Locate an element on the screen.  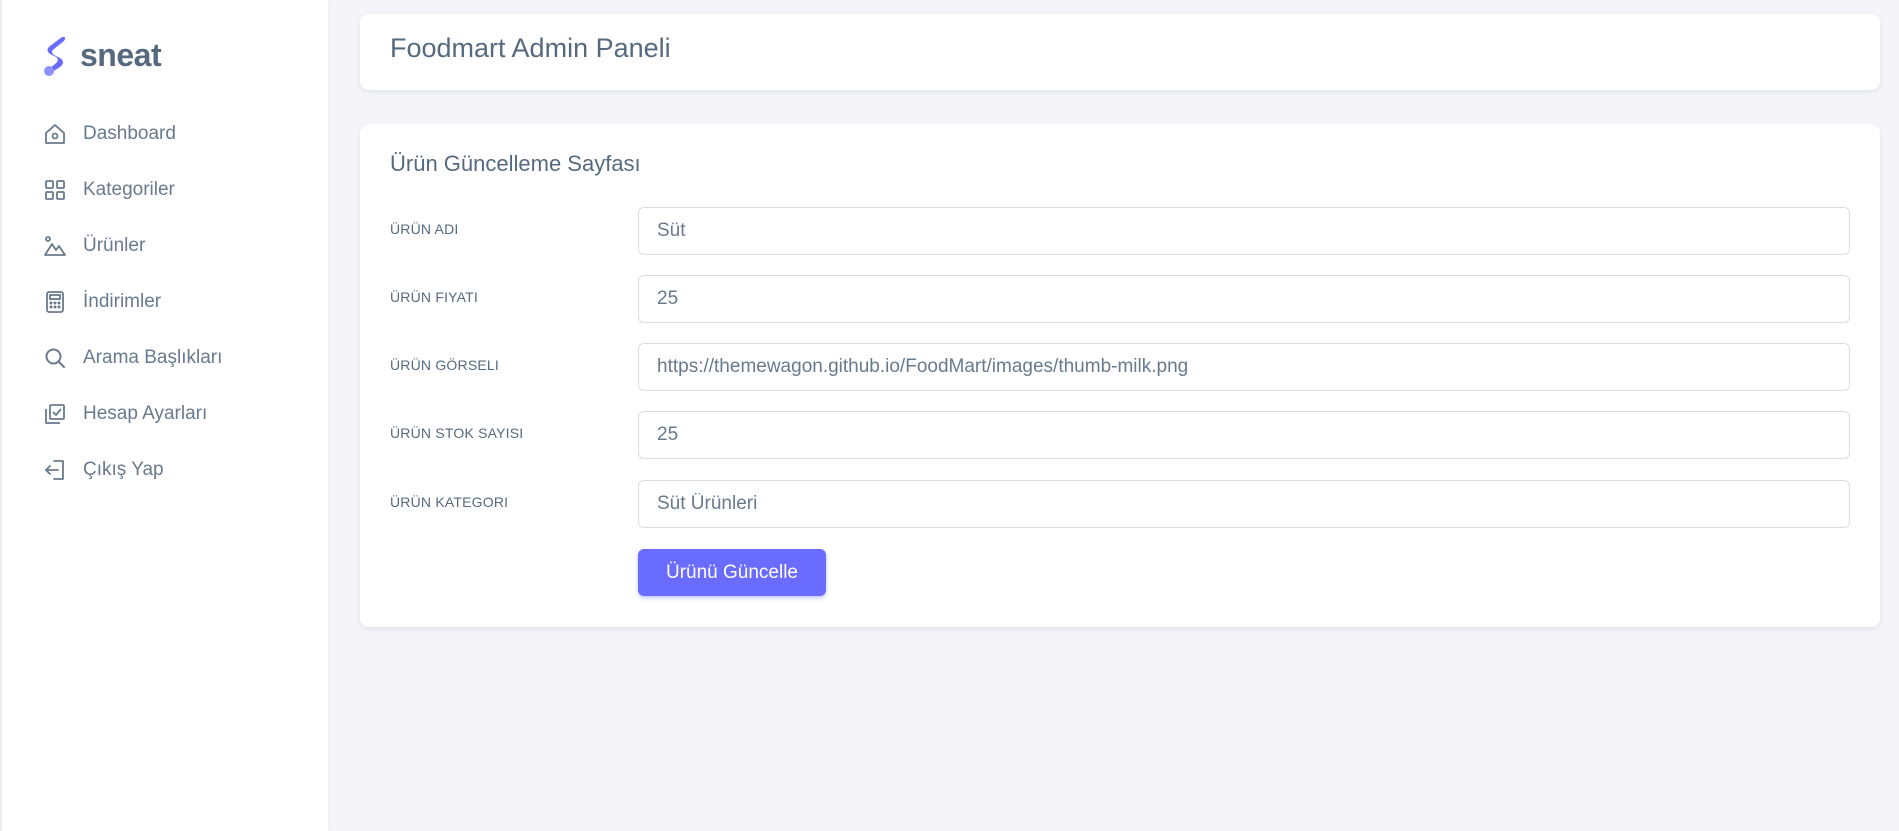
sidebar-item-label: Dashboard is located at coordinates (129, 133).